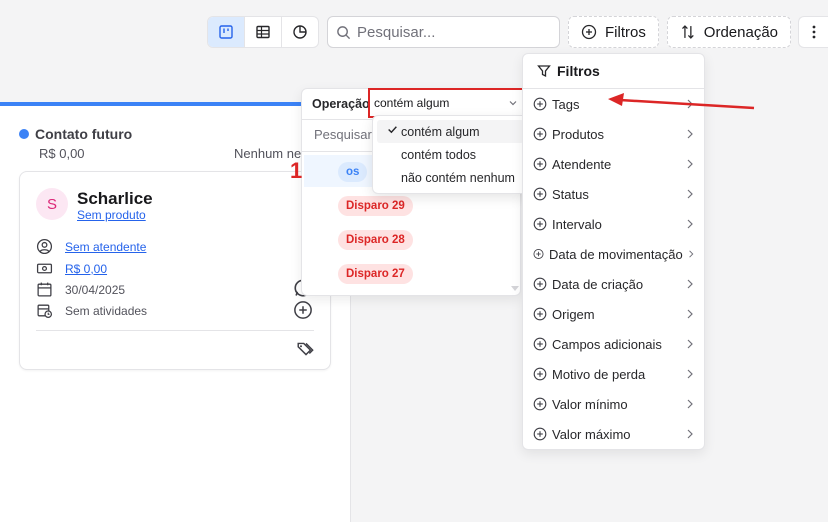  I want to click on operation-option-contains-all: contém todos, so click(450, 154).